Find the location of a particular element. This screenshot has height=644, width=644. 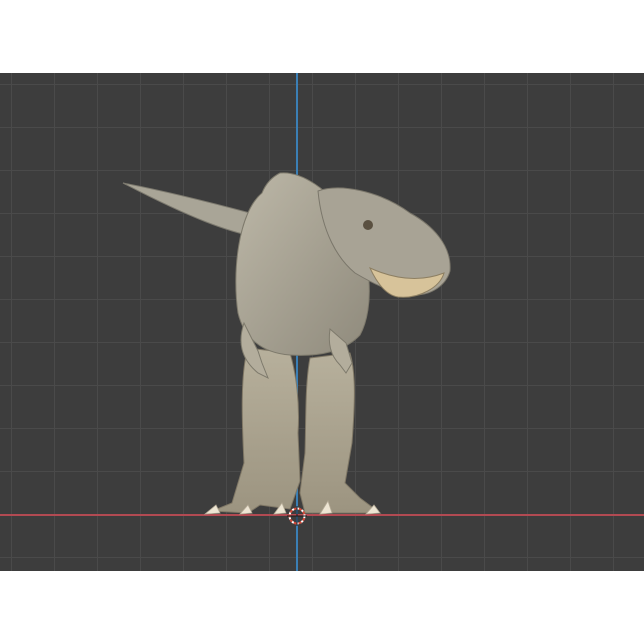

tail is located at coordinates (192, 210).